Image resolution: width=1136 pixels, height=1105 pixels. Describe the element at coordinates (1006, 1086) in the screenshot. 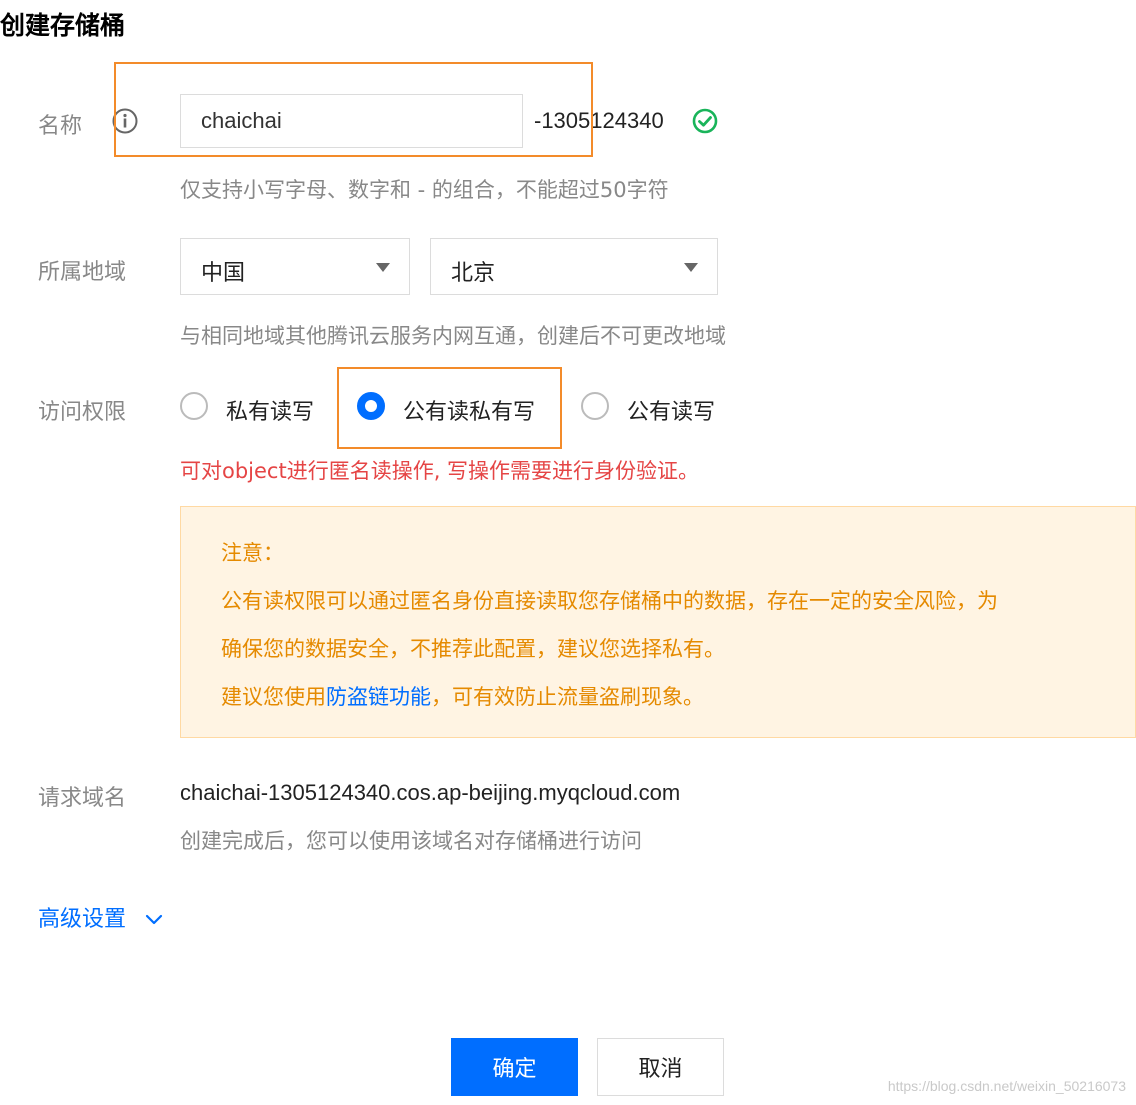

I see `watermark: https://blog.csdn.net/weixin_50216073` at that location.